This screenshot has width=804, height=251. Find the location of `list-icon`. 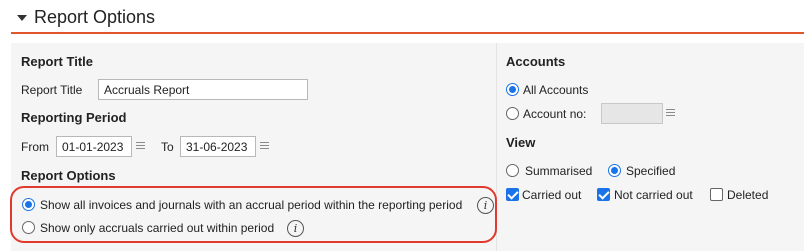

list-icon is located at coordinates (670, 114).